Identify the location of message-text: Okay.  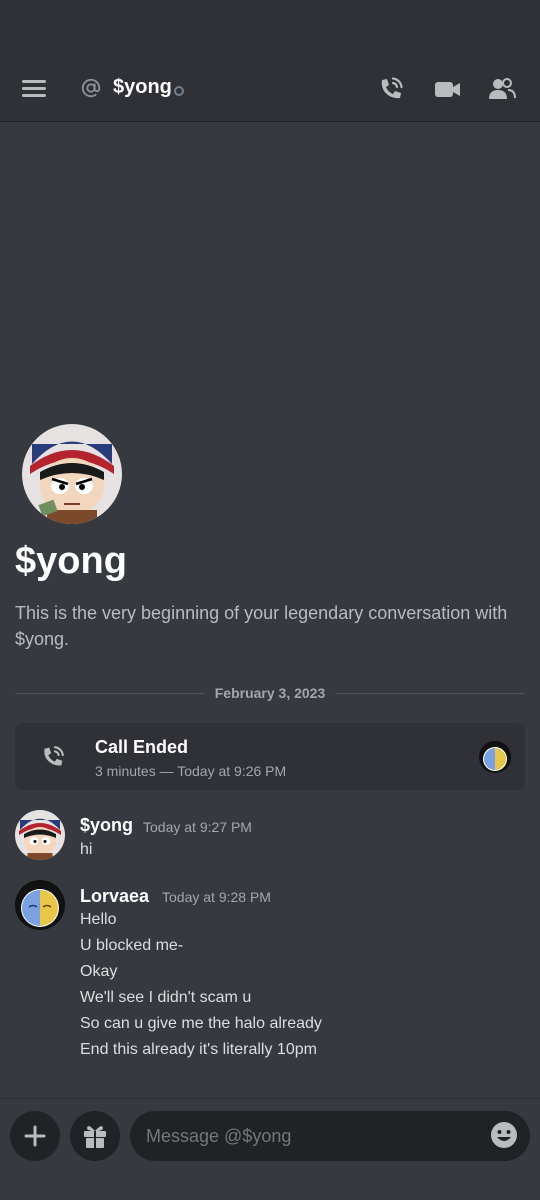
(99, 971).